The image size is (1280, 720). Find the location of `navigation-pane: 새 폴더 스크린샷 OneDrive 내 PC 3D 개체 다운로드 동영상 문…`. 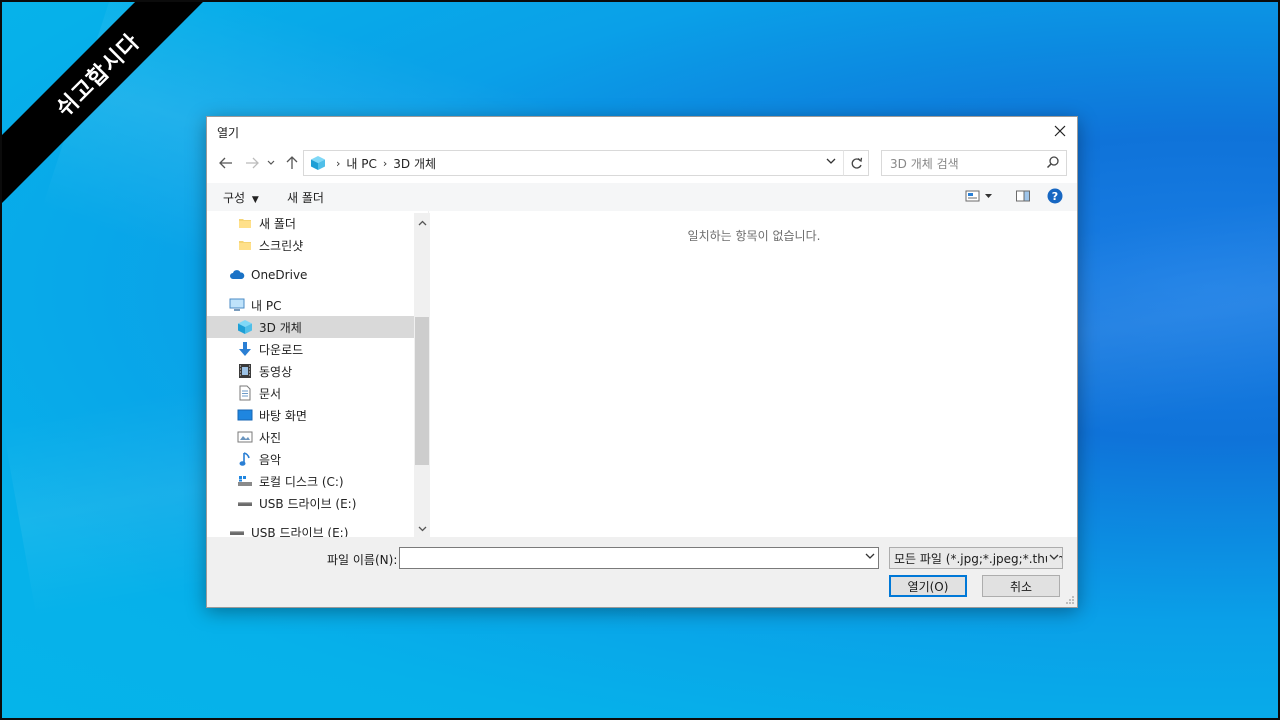

navigation-pane: 새 폴더 스크린샷 OneDrive 내 PC 3D 개체 다운로드 동영상 문… is located at coordinates (318, 374).